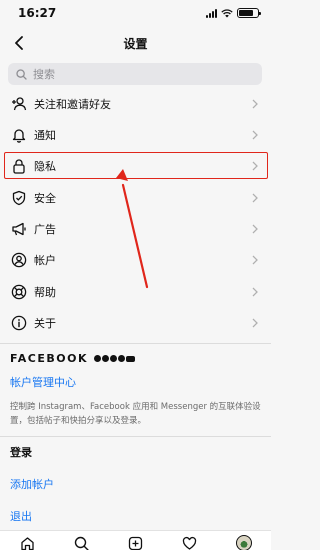 The height and width of the screenshot is (550, 320). What do you see at coordinates (45, 198) in the screenshot?
I see `menu-label: 安全` at bounding box center [45, 198].